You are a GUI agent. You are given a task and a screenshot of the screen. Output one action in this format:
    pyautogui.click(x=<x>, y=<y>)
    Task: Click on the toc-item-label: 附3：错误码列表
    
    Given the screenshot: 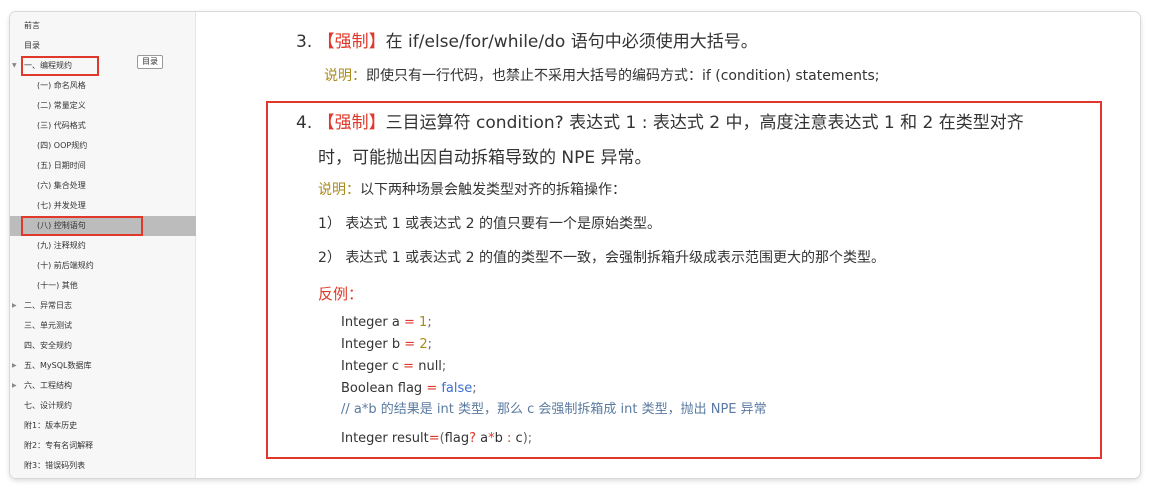 What is the action you would take?
    pyautogui.click(x=55, y=465)
    